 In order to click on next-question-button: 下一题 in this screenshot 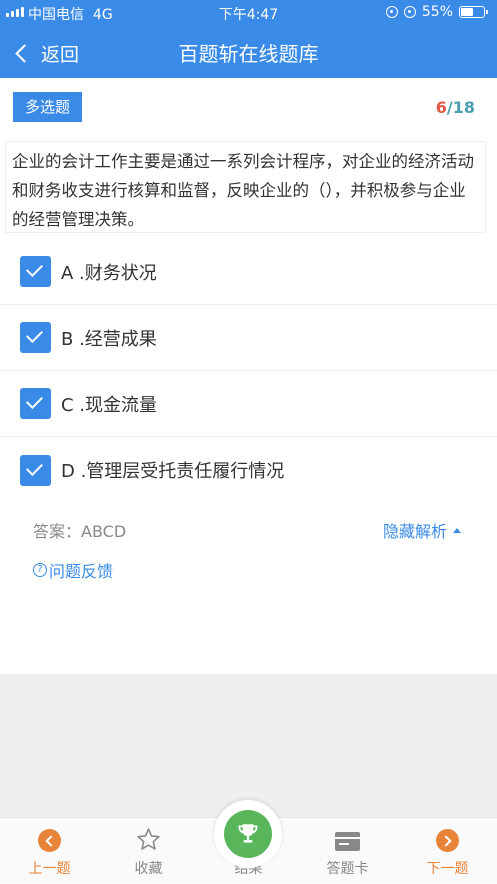, I will do `click(447, 851)`.